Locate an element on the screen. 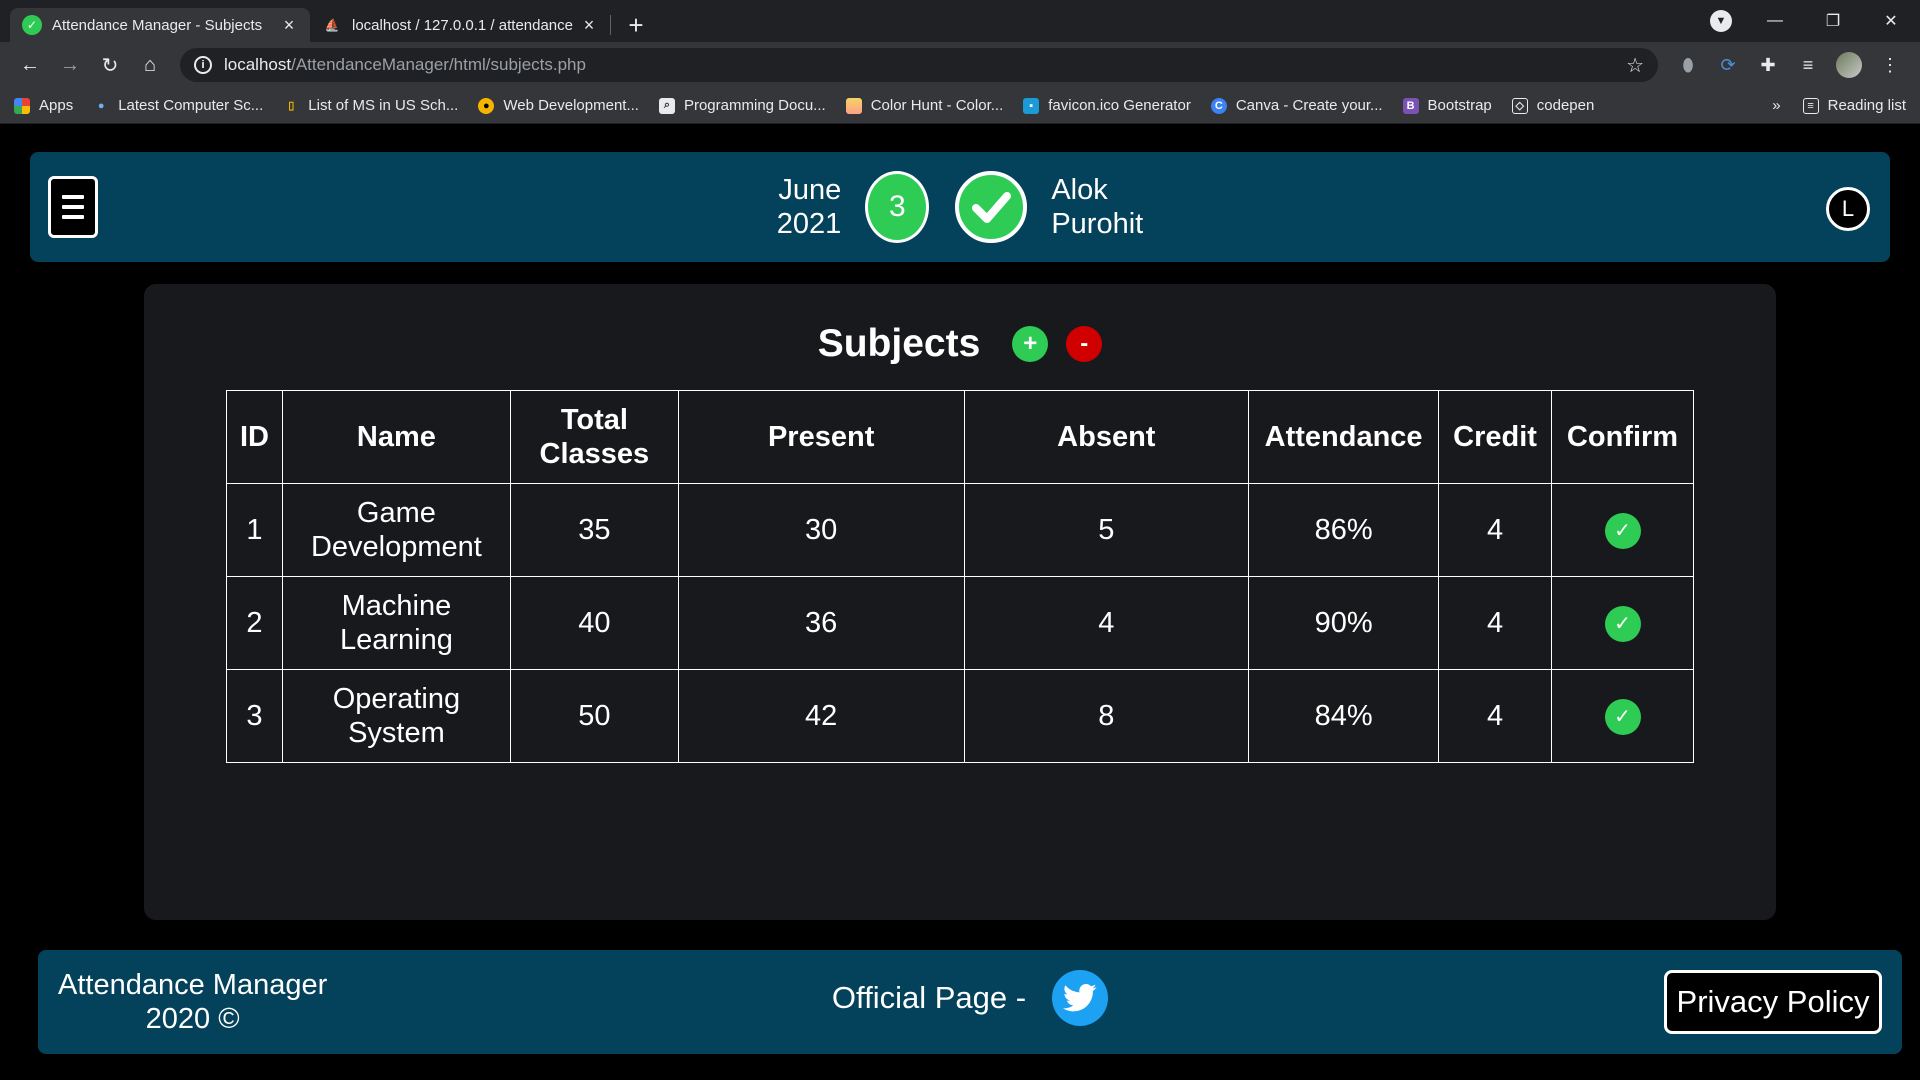 This screenshot has width=1920, height=1080. cell-attendance: 86% is located at coordinates (1344, 530).